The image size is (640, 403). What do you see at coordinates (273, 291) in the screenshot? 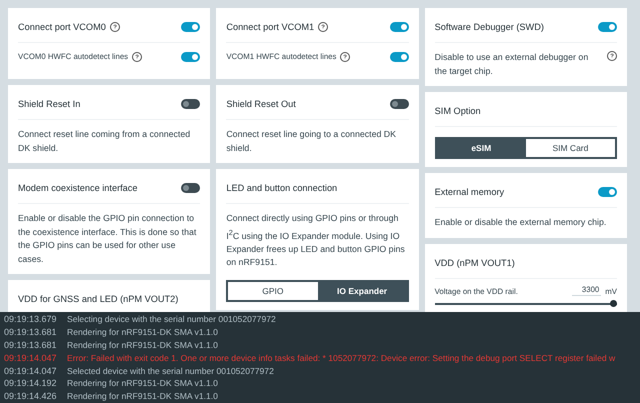
I see `segment-button: GPIO` at bounding box center [273, 291].